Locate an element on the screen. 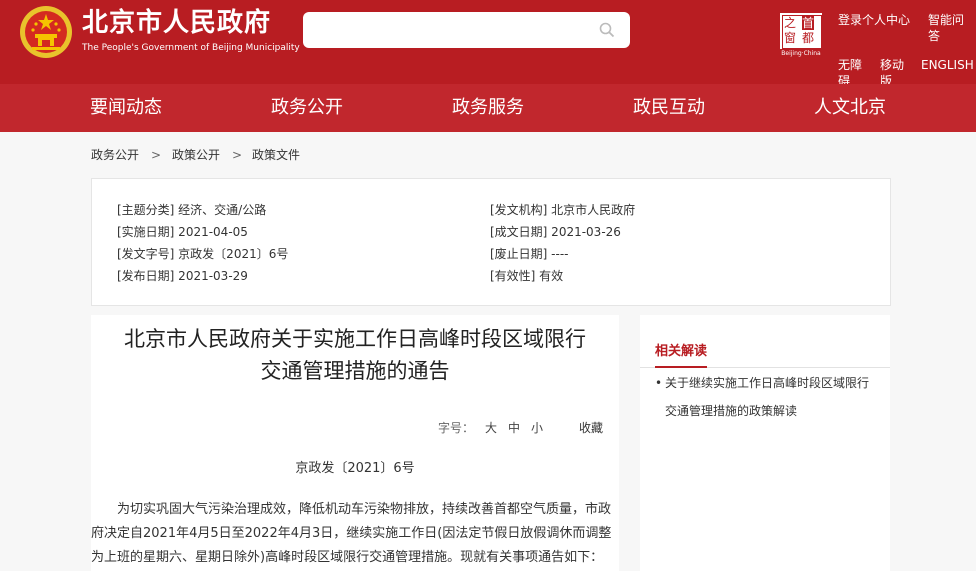 This screenshot has width=976, height=571. article-title-line2: 交通管理措施的通告 is located at coordinates (355, 371).